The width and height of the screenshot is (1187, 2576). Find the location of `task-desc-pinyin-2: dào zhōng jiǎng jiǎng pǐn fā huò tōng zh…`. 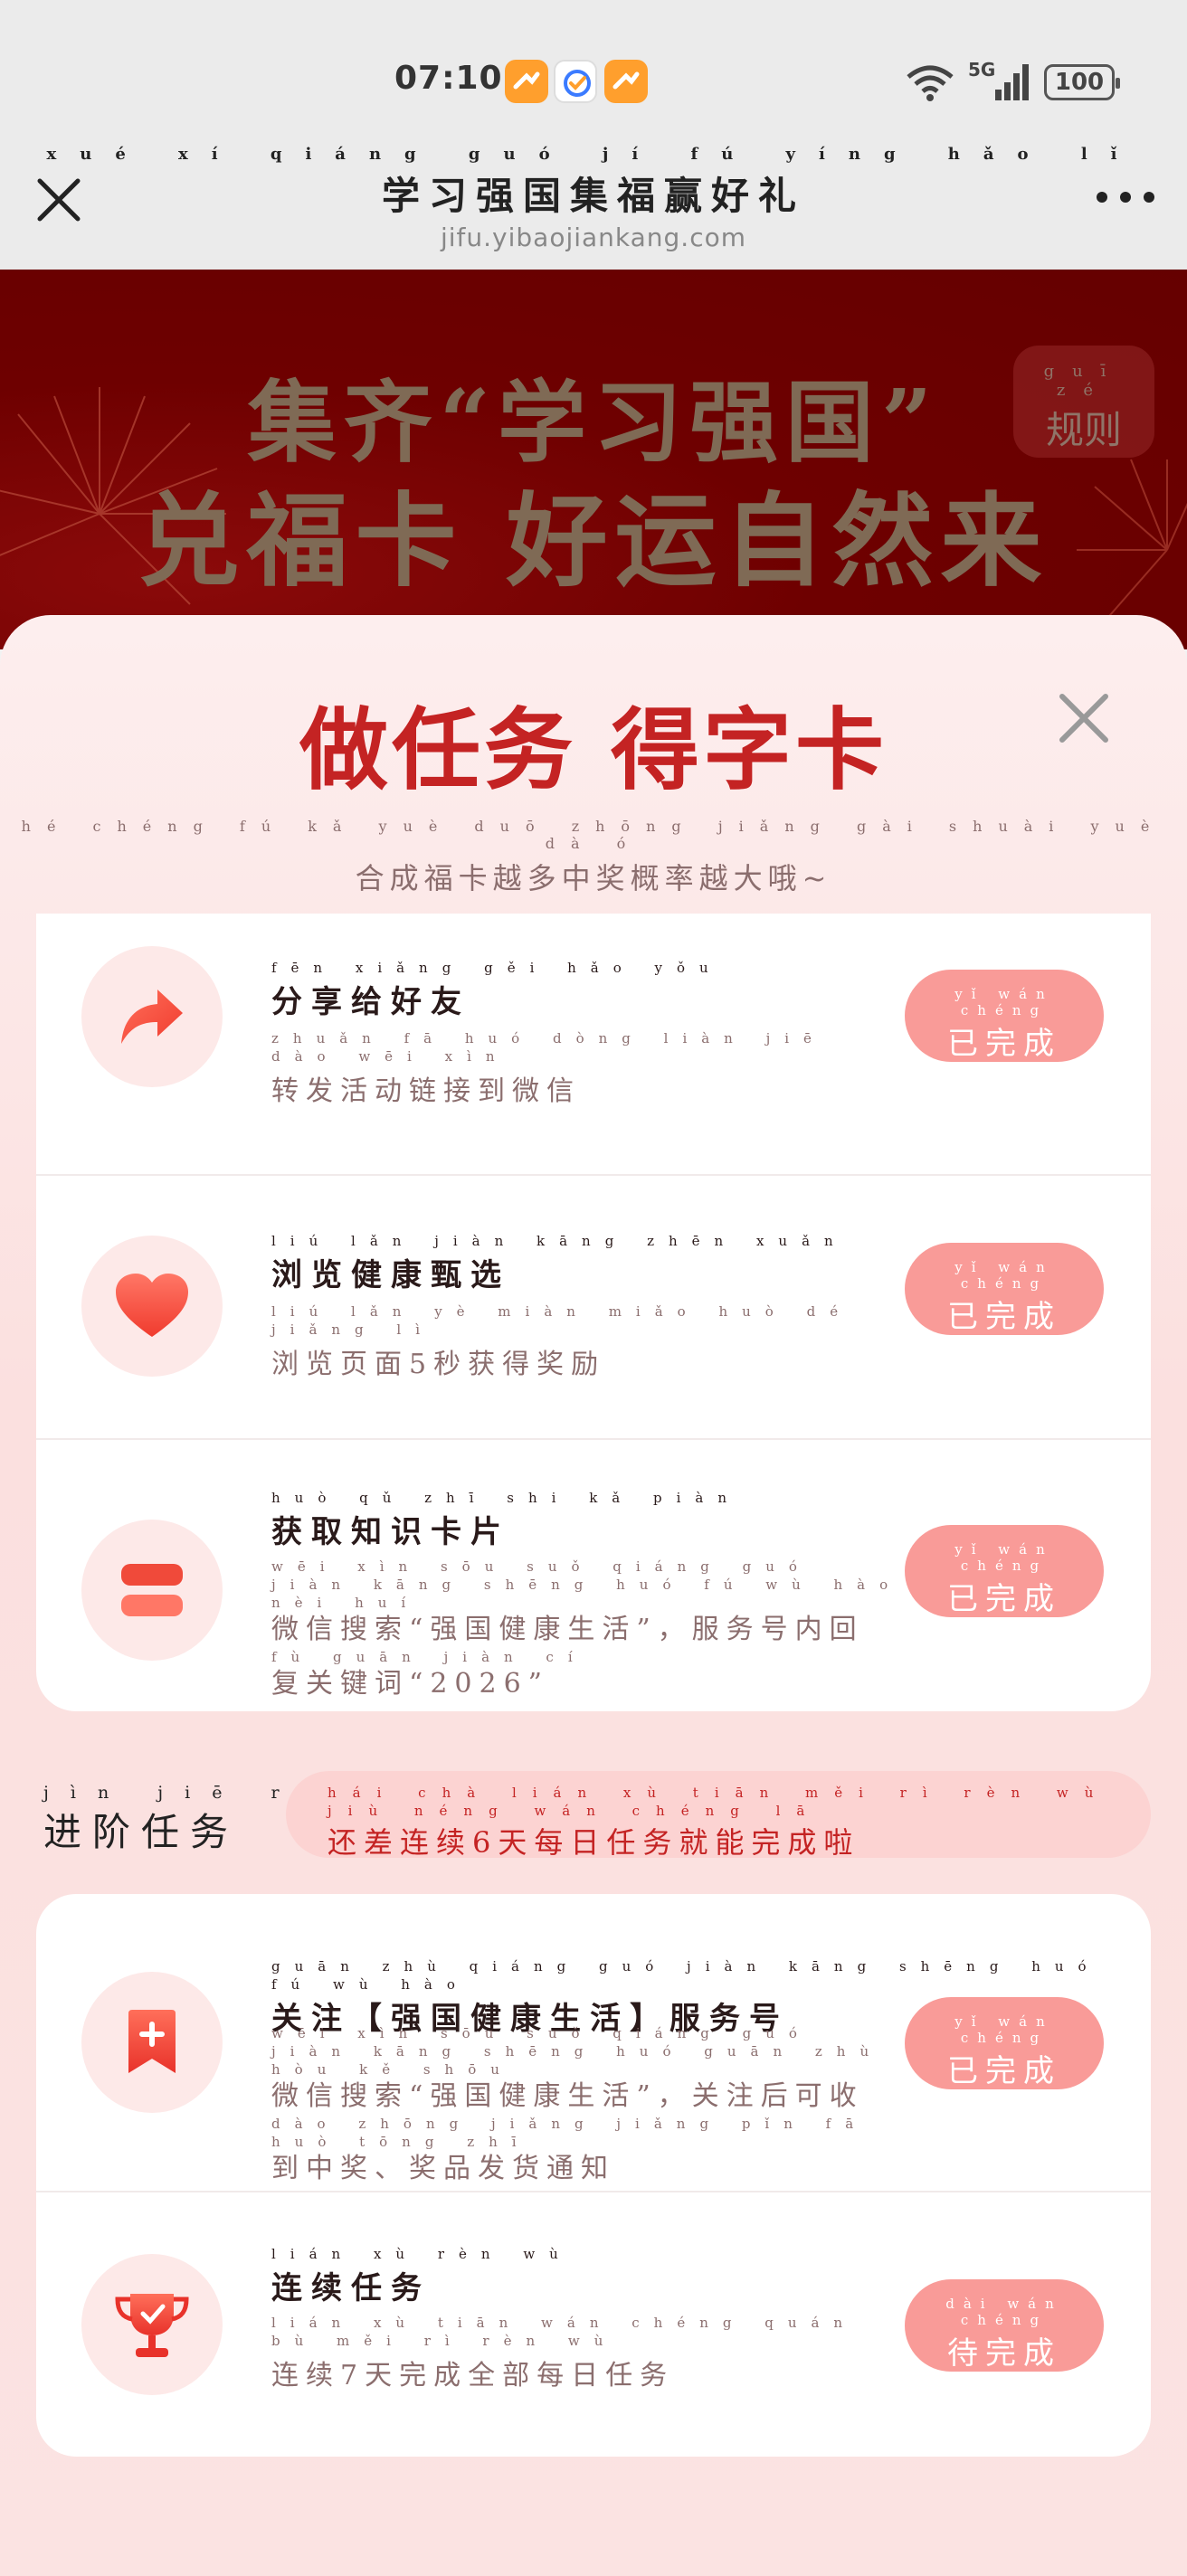

task-desc-pinyin-2: dào zhōng jiǎng jiǎng pǐn fā huò tōng zh… is located at coordinates (570, 2133).